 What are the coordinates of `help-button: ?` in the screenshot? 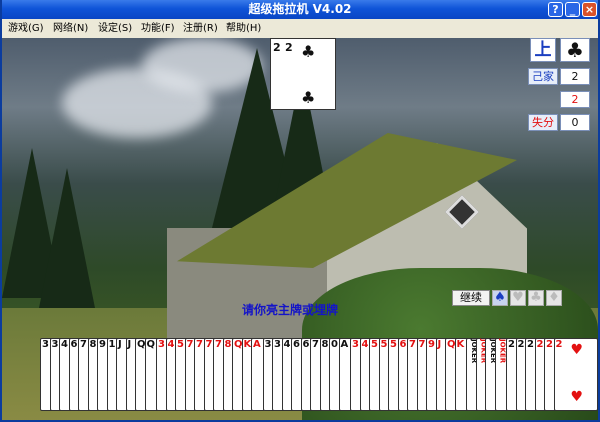 It's located at (555, 9).